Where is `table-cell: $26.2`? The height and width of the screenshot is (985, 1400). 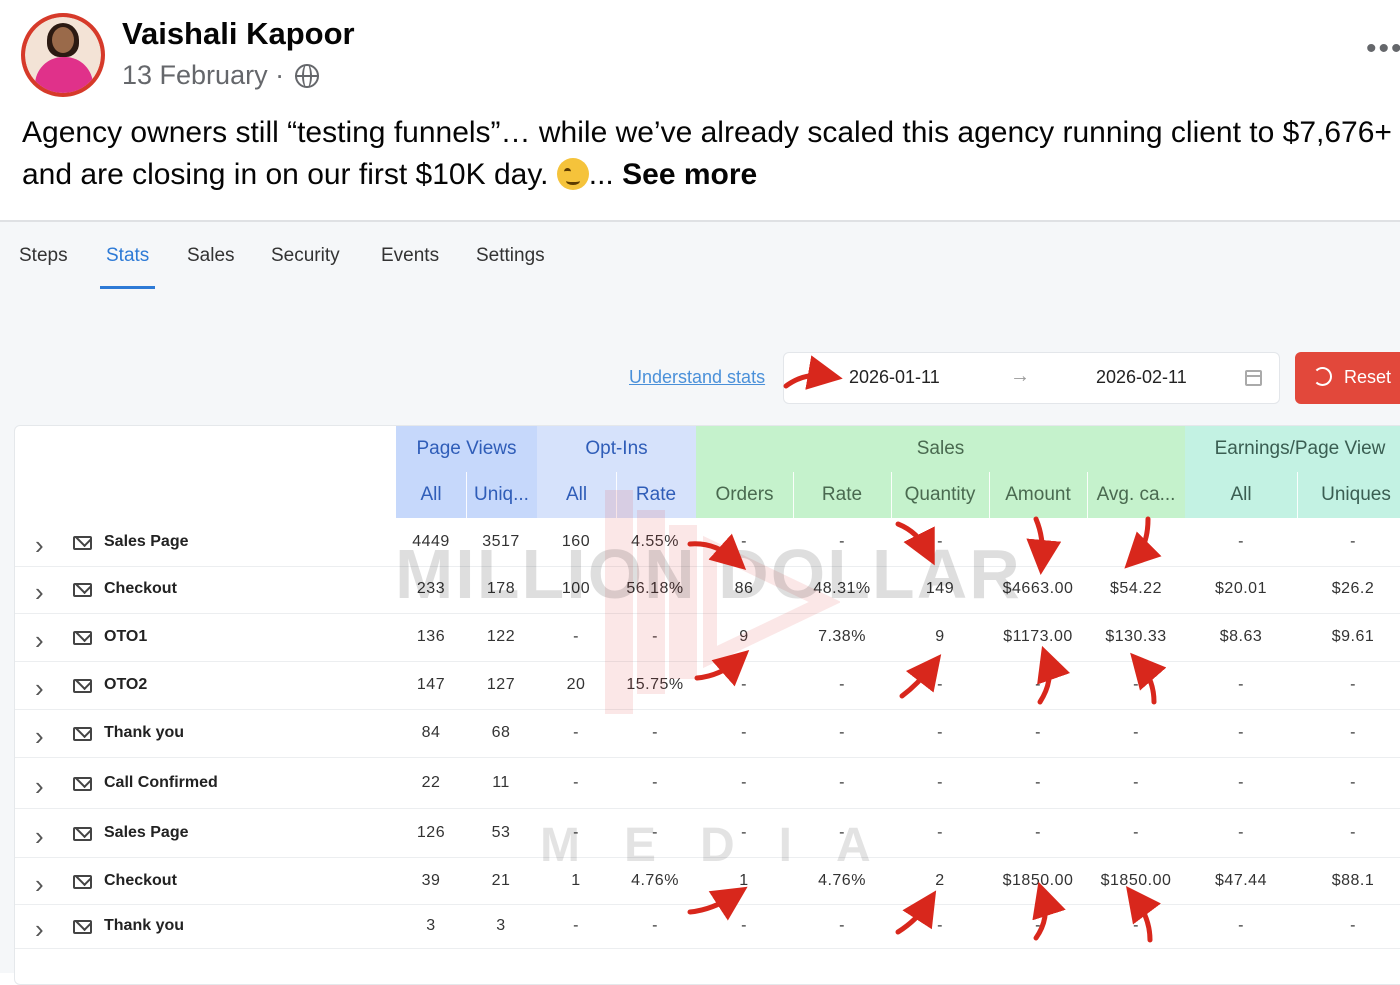 table-cell: $26.2 is located at coordinates (1353, 588).